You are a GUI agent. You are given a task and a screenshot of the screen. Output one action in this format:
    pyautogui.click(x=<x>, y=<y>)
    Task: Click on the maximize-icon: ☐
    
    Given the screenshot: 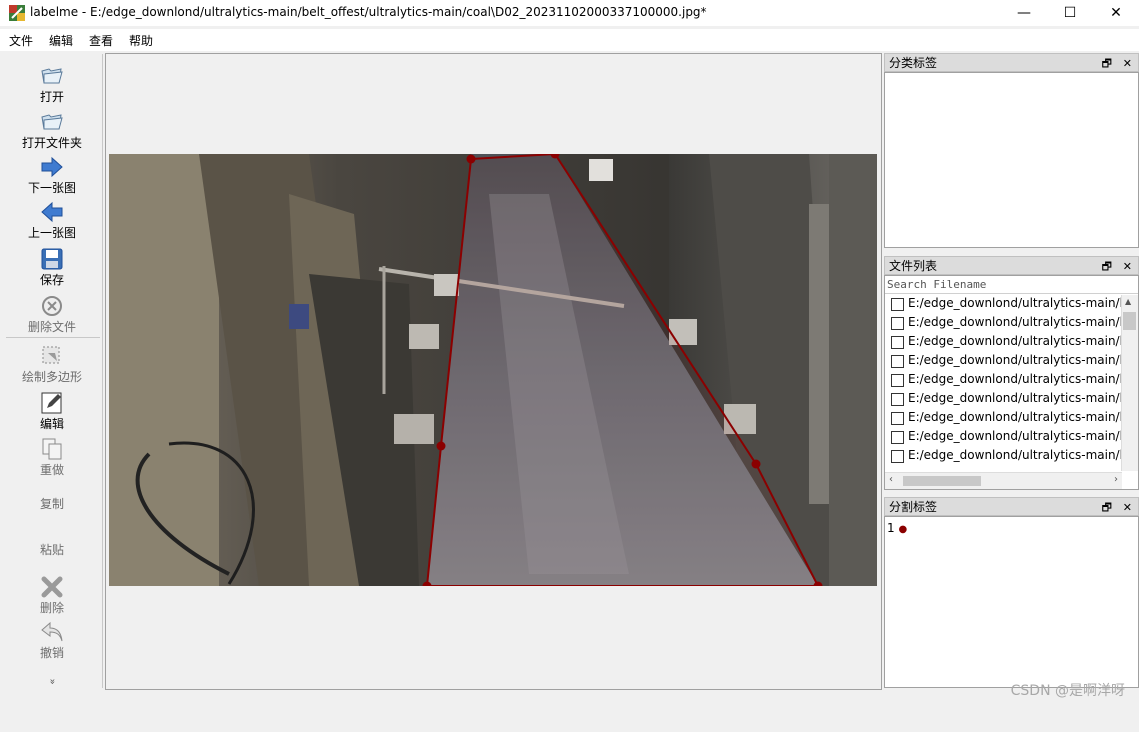 What is the action you would take?
    pyautogui.click(x=1070, y=13)
    